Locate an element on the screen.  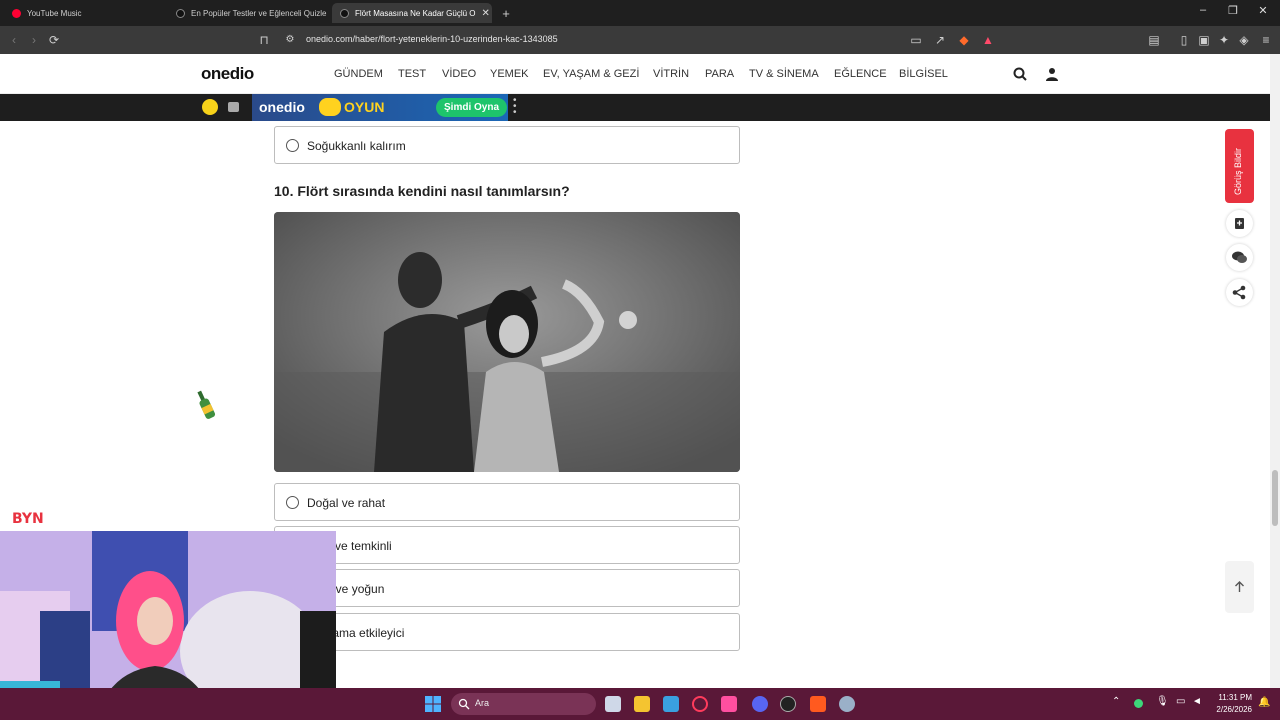
bottle-icon is located at coordinates (206, 404).